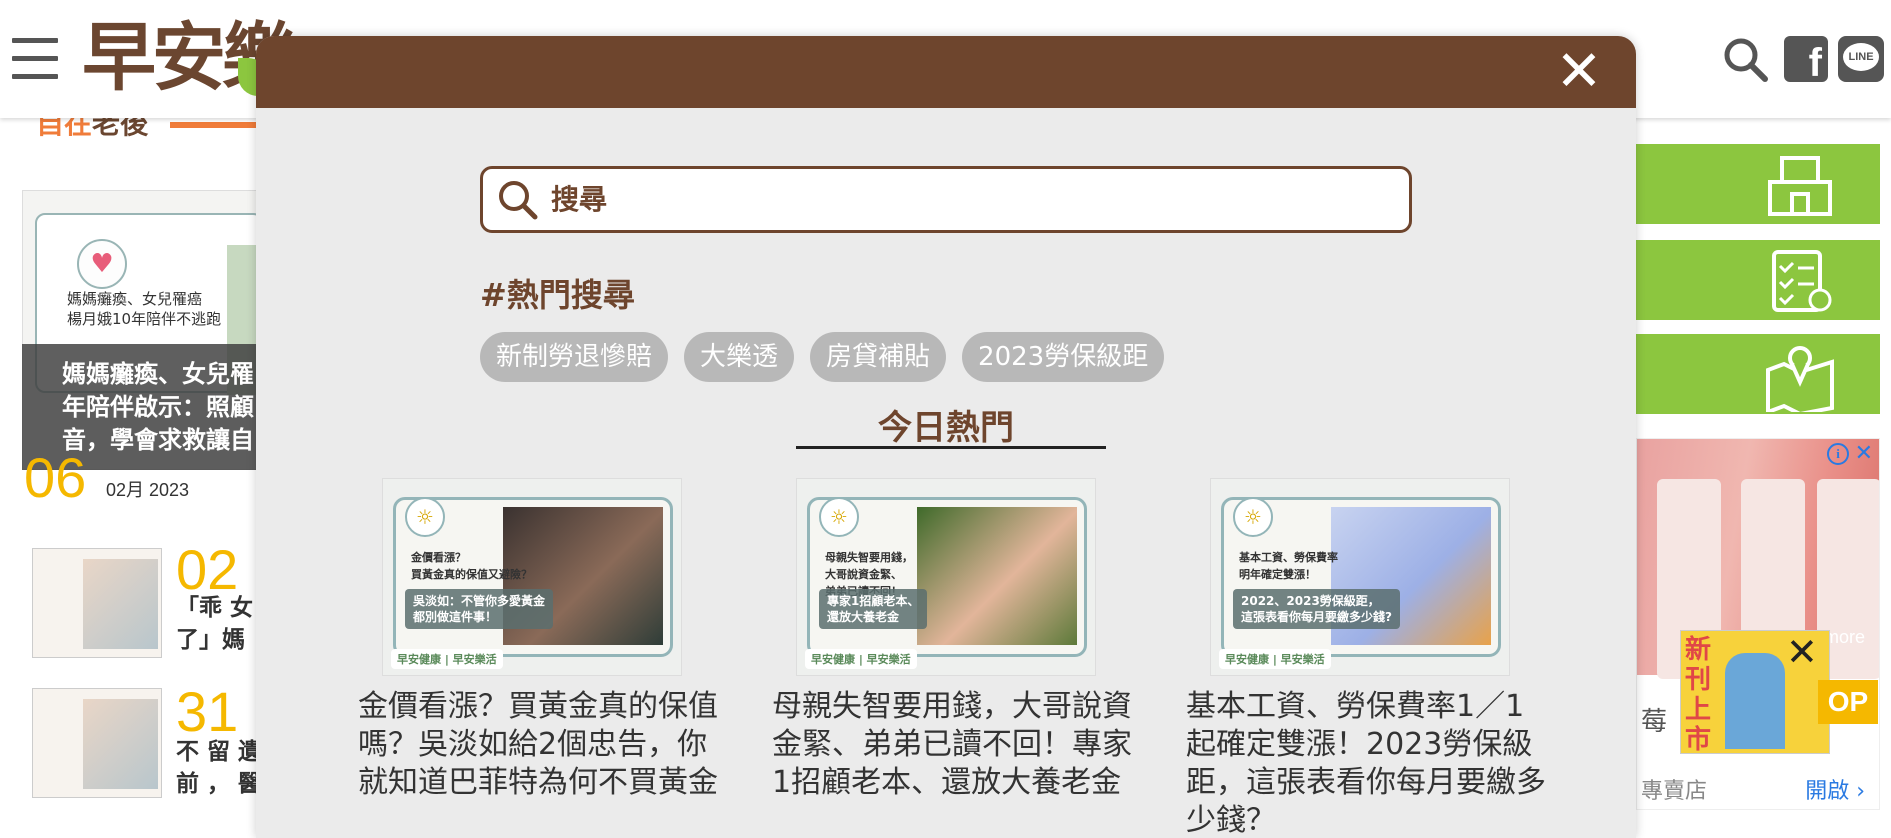  Describe the element at coordinates (873, 609) in the screenshot. I see `thumbnail-caption: 專家1招顧老本、 還放大養老金` at that location.